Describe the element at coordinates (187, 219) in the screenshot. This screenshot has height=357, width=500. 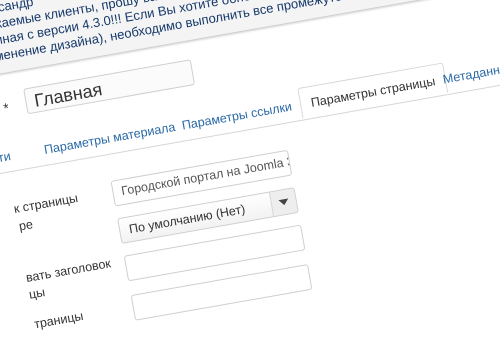
I see `show-page-heading-value: По умолчанию (Нет)` at that location.